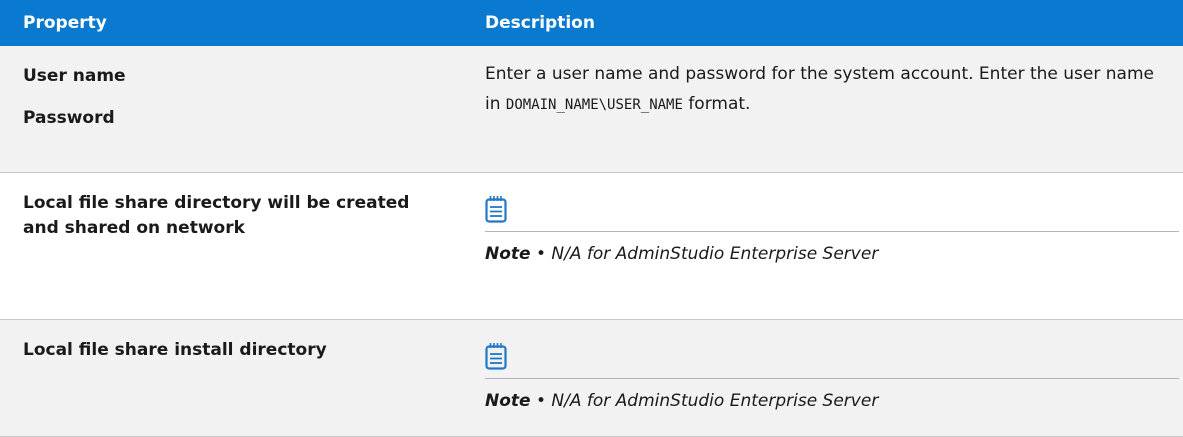  I want to click on code-format: DOMAIN_NAME\USER_NAME, so click(594, 105).